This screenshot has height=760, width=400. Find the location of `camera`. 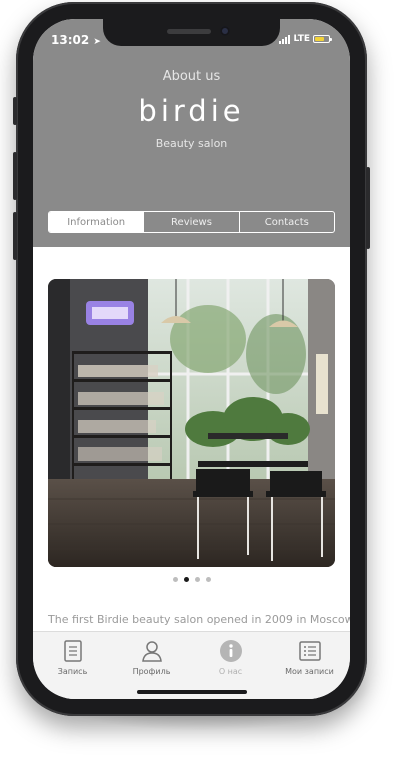

camera is located at coordinates (225, 31).